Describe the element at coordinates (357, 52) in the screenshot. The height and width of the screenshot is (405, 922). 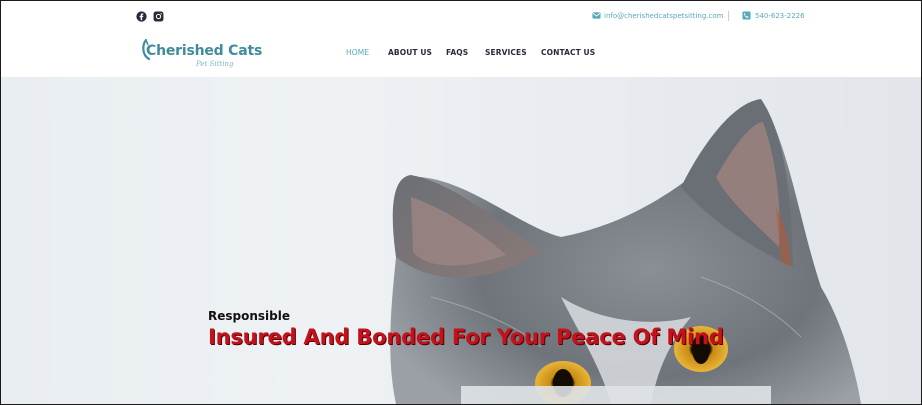
I see `nav-home: HOME` at that location.